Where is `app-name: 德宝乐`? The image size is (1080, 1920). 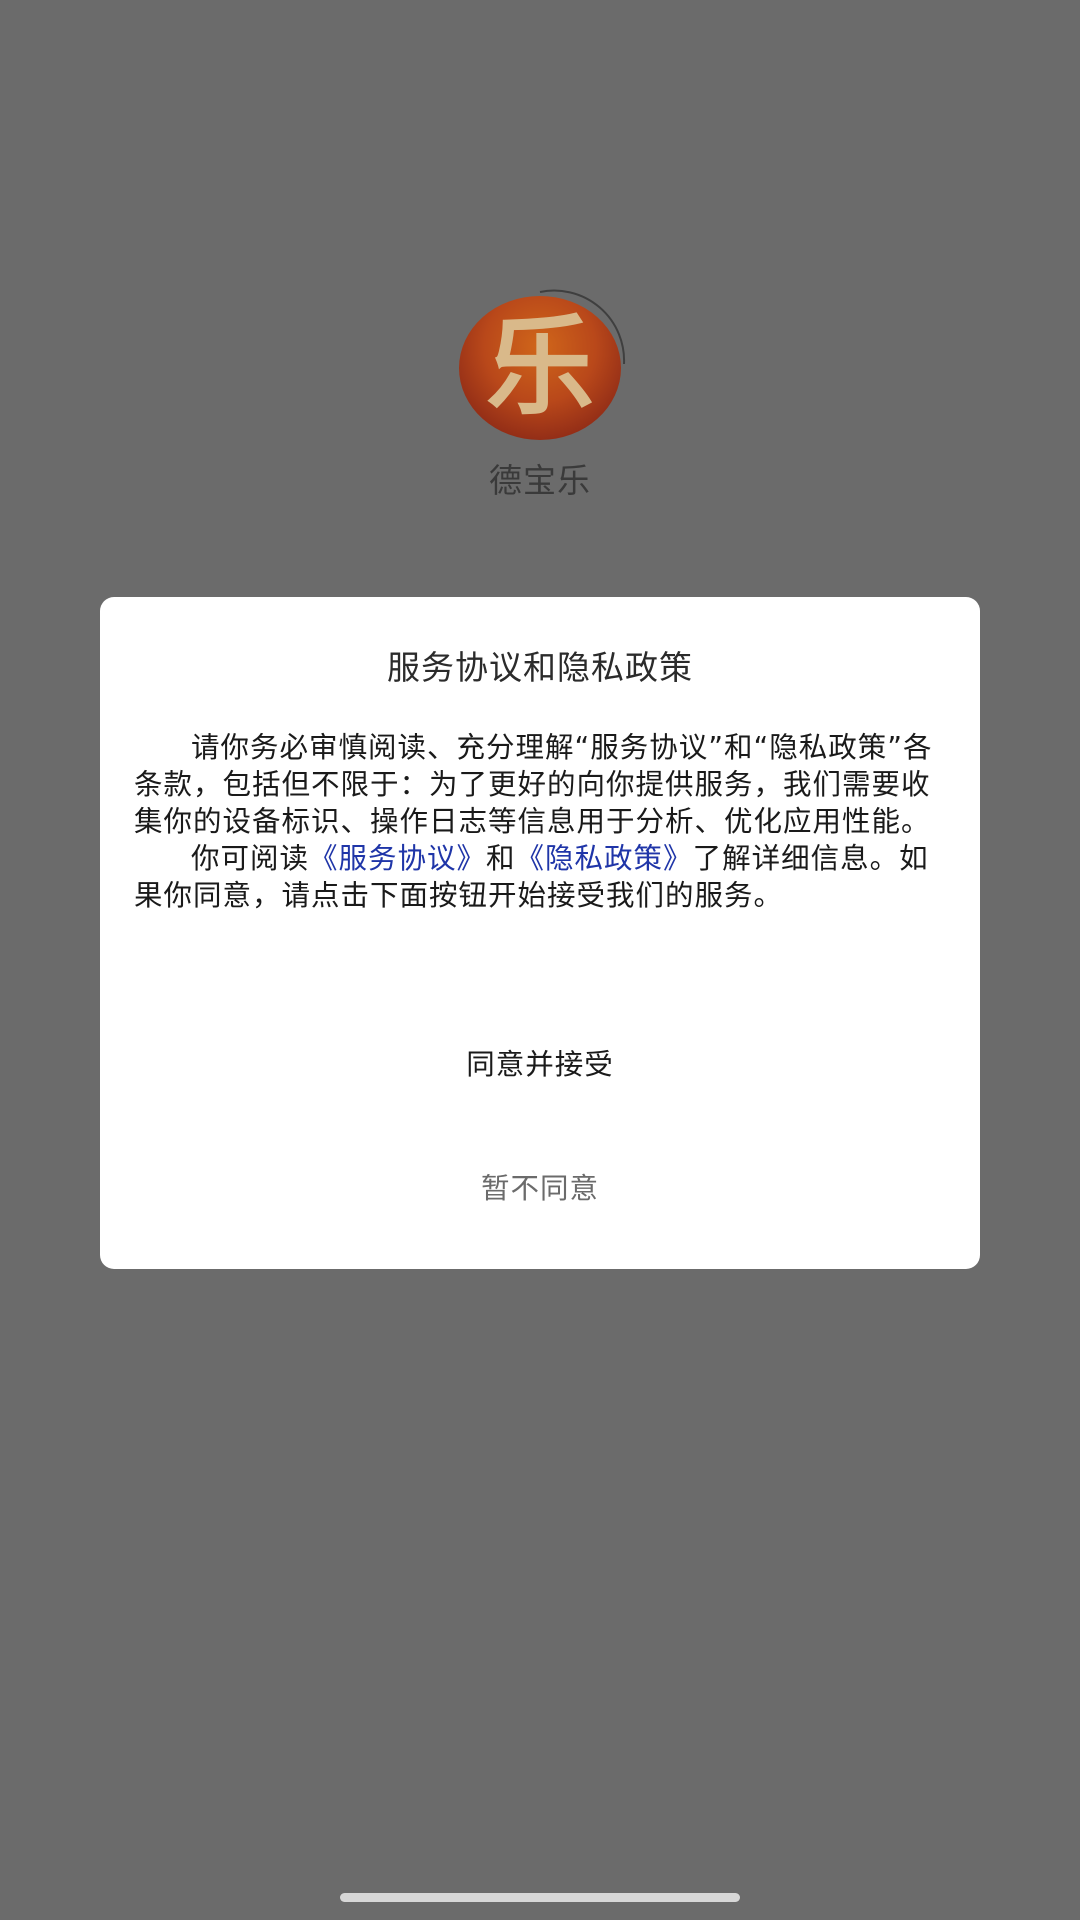
app-name: 德宝乐 is located at coordinates (540, 480).